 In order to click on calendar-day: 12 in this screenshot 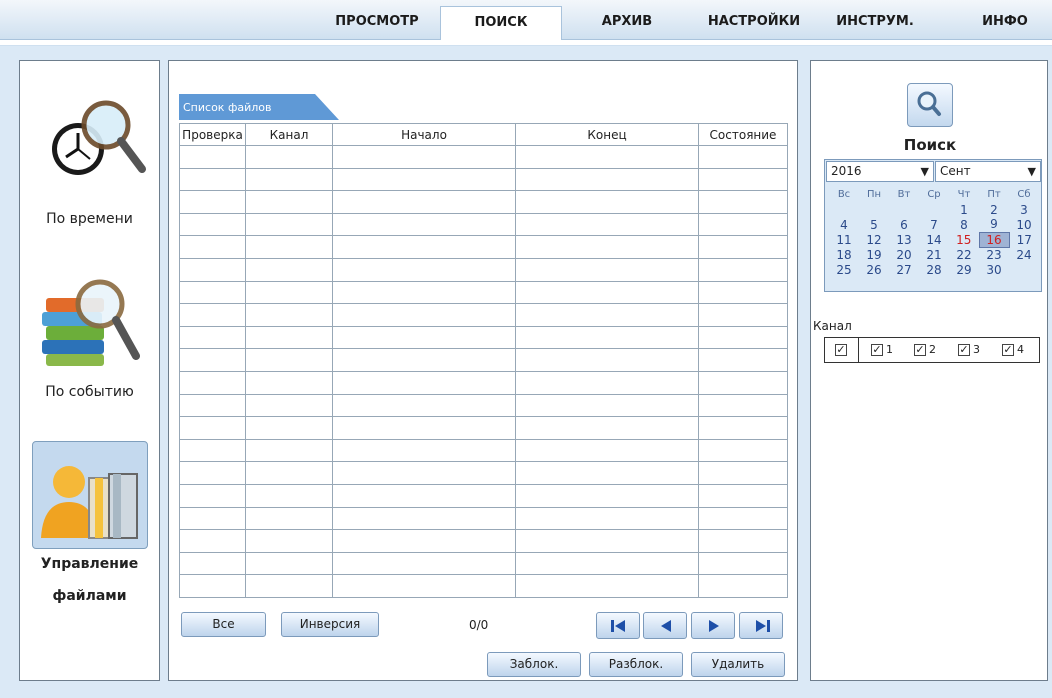, I will do `click(874, 239)`.